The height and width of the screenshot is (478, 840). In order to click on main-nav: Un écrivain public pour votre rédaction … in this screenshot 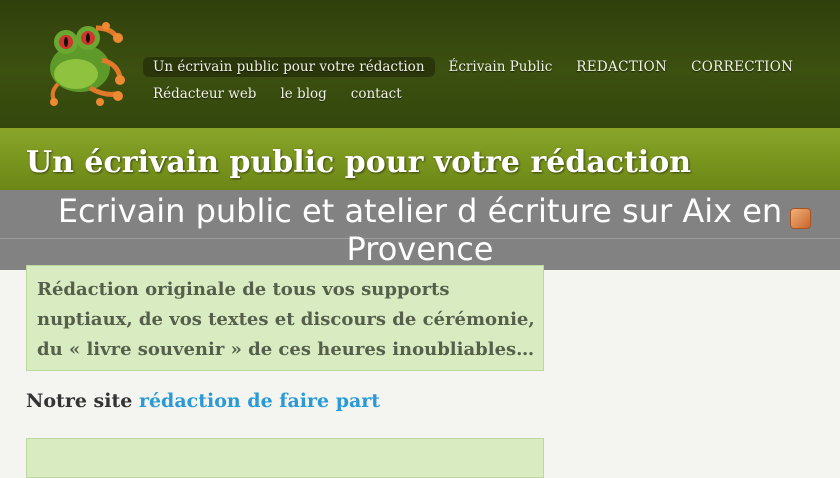, I will do `click(467, 80)`.